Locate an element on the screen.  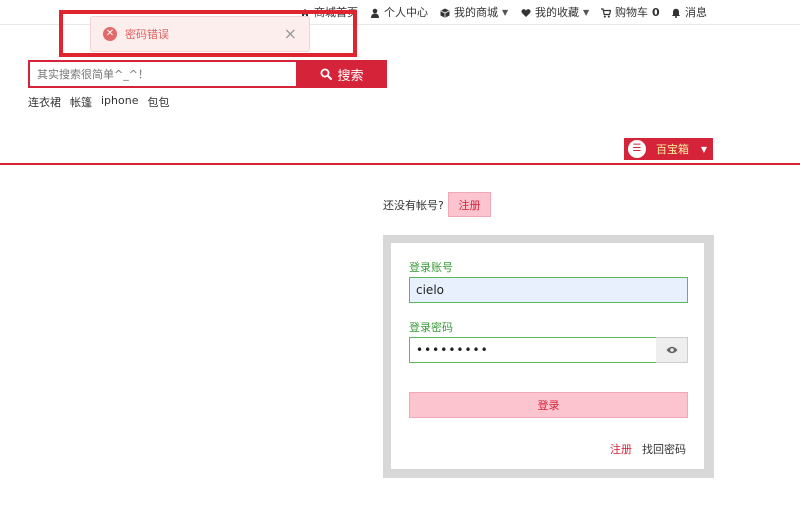
cart-icon is located at coordinates (606, 12).